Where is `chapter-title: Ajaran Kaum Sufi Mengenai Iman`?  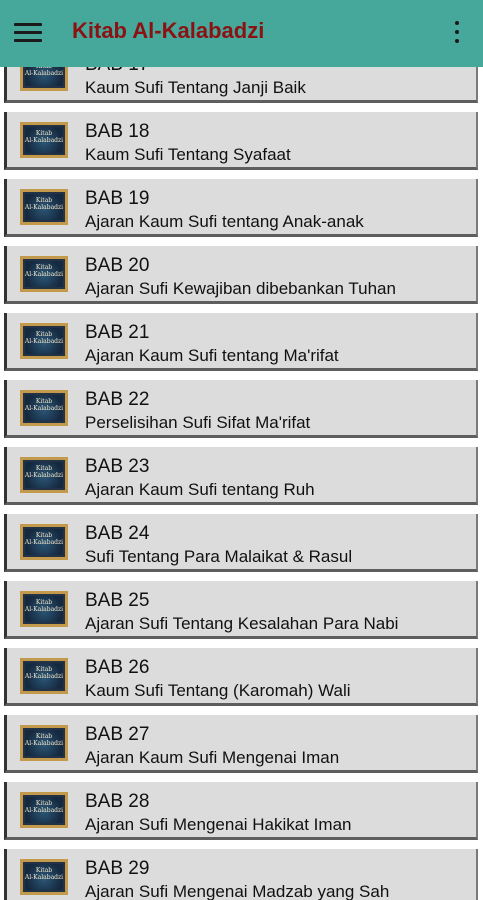 chapter-title: Ajaran Kaum Sufi Mengenai Iman is located at coordinates (212, 757).